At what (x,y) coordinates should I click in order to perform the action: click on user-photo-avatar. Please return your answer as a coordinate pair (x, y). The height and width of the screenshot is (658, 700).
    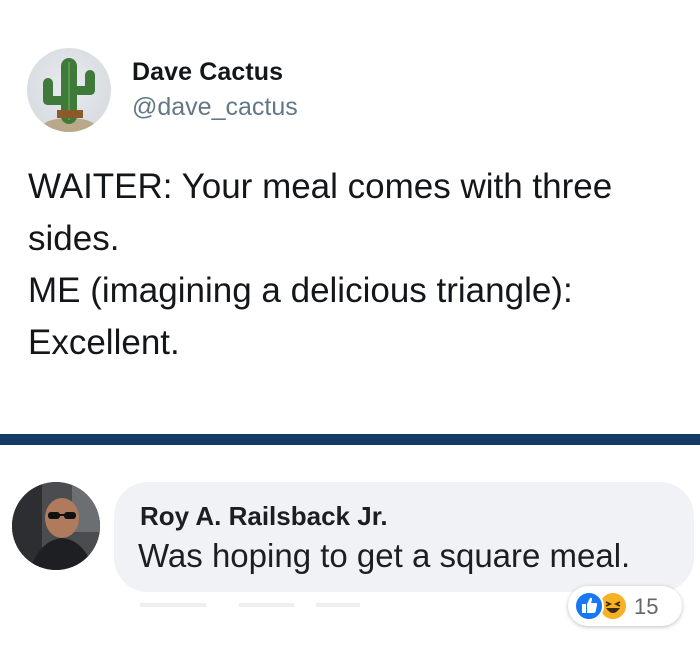
    Looking at the image, I should click on (56, 526).